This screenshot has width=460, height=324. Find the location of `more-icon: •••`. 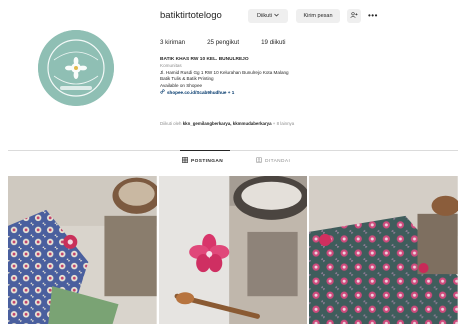

more-icon: ••• is located at coordinates (373, 15).